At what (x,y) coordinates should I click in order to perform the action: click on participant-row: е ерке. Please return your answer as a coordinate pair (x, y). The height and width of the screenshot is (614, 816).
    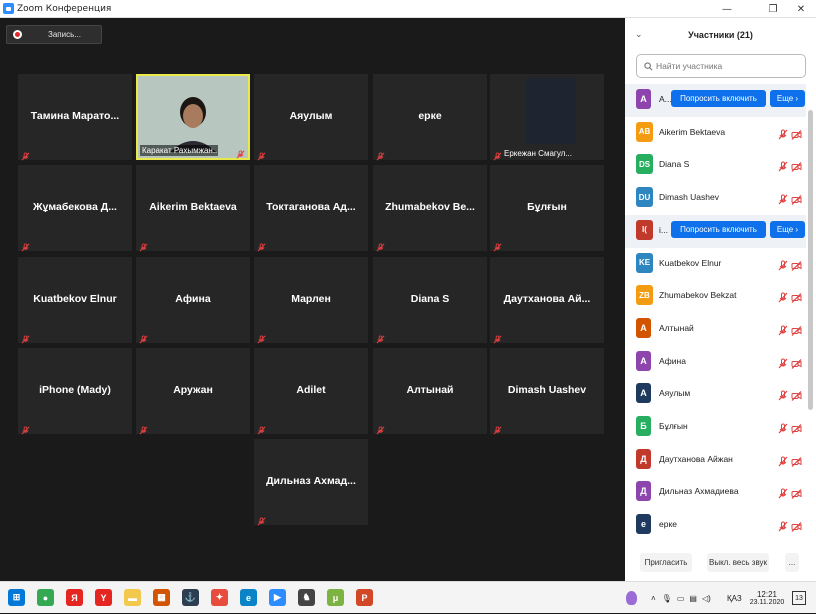
    Looking at the image, I should click on (715, 525).